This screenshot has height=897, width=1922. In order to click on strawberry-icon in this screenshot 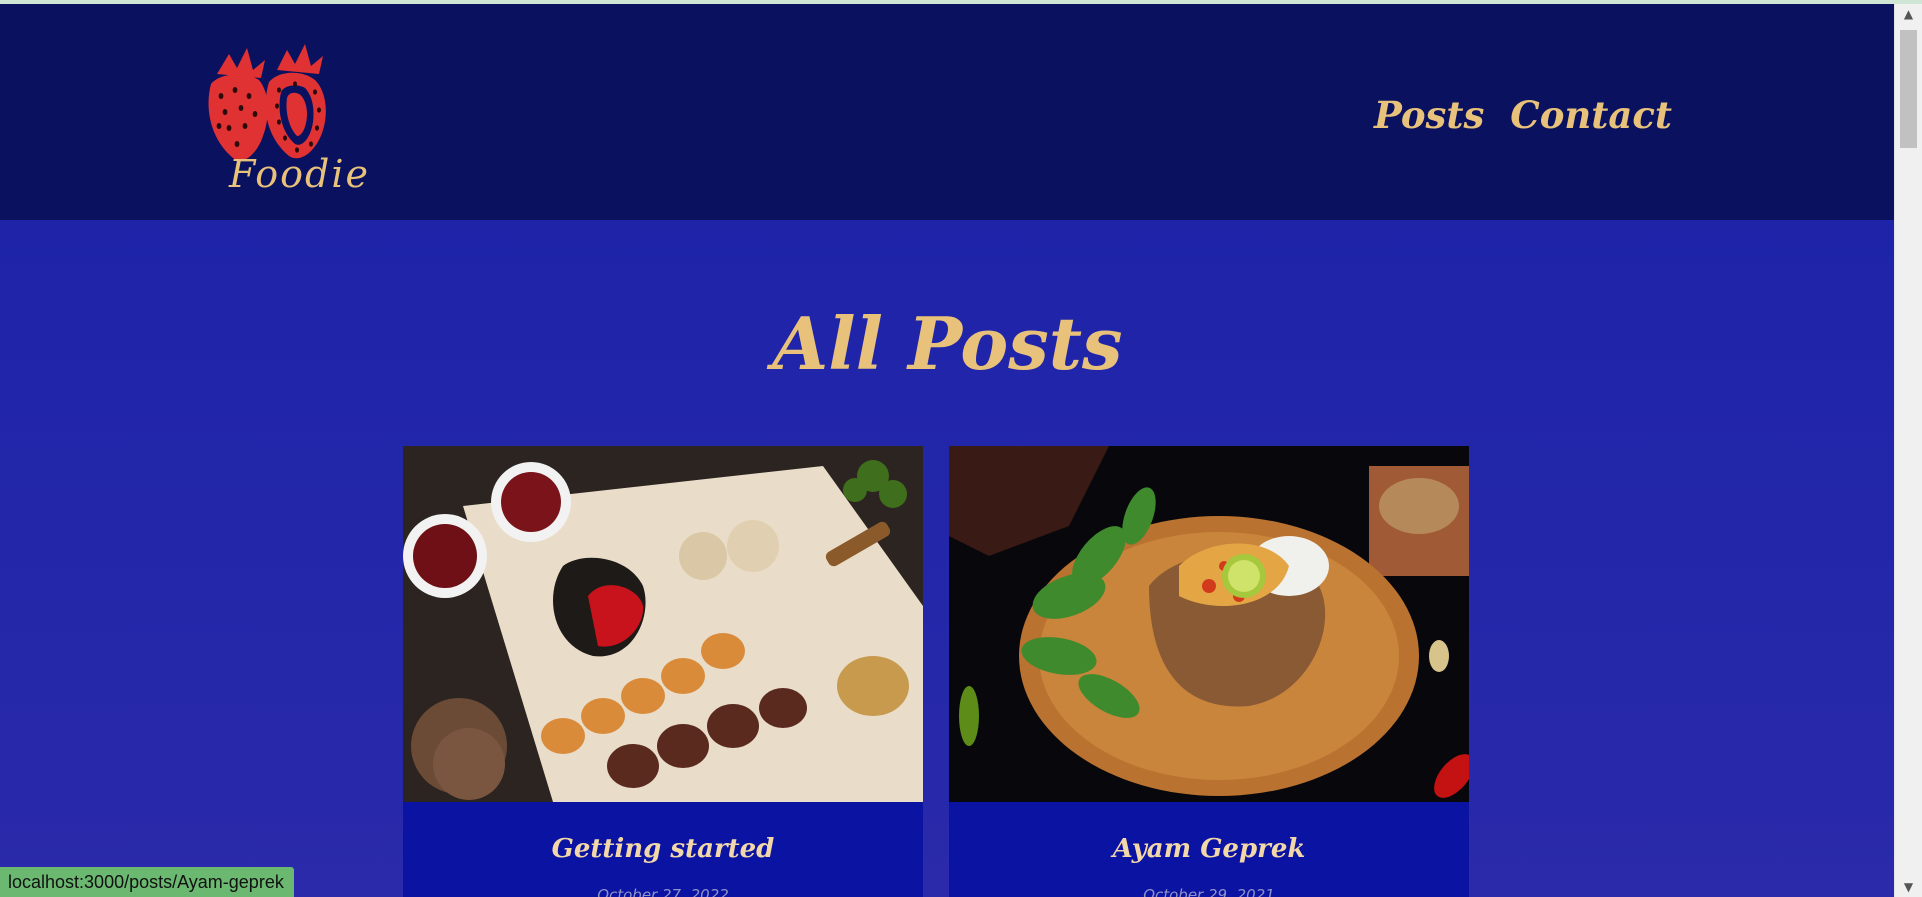, I will do `click(267, 102)`.